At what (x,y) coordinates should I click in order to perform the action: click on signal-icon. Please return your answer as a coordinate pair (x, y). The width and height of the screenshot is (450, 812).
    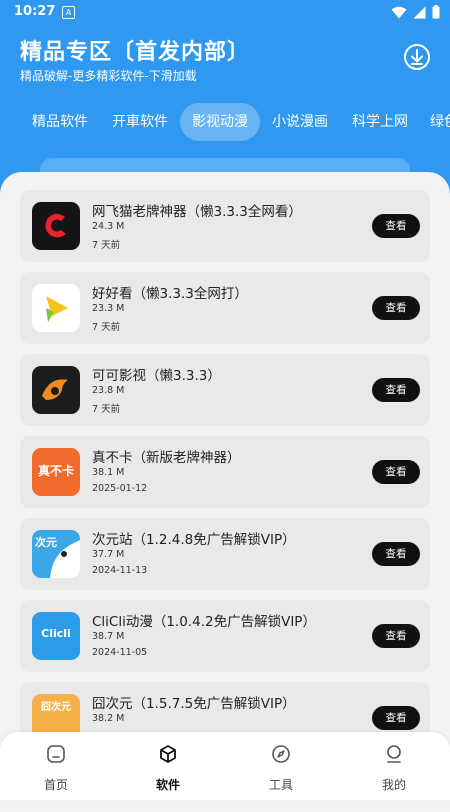
    Looking at the image, I should click on (419, 12).